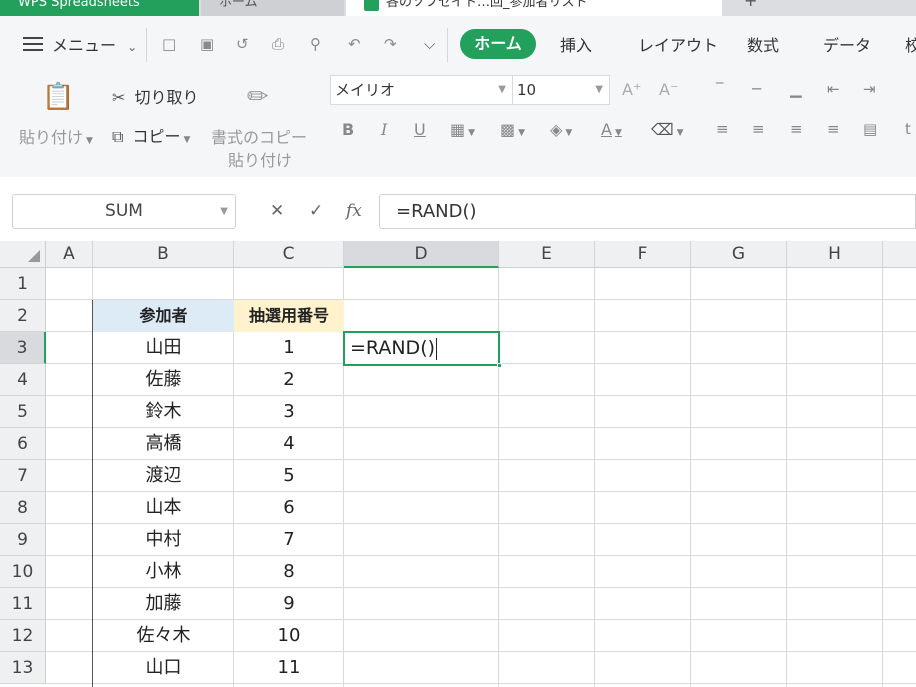  I want to click on align-top-icon: ‾, so click(720, 89).